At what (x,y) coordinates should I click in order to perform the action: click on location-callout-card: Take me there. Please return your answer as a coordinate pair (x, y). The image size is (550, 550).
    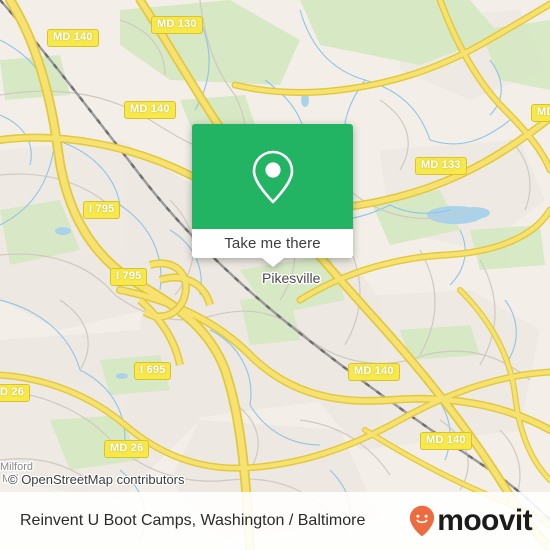
    Looking at the image, I should click on (272, 195).